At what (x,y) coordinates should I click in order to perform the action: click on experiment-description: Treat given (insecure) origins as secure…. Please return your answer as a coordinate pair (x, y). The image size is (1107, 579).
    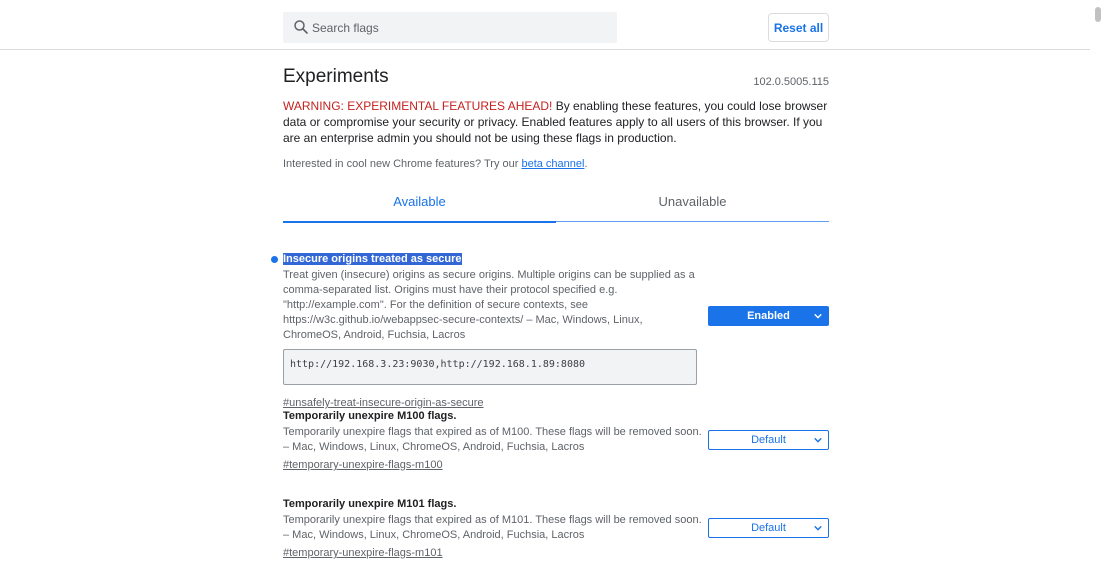
    Looking at the image, I should click on (489, 305).